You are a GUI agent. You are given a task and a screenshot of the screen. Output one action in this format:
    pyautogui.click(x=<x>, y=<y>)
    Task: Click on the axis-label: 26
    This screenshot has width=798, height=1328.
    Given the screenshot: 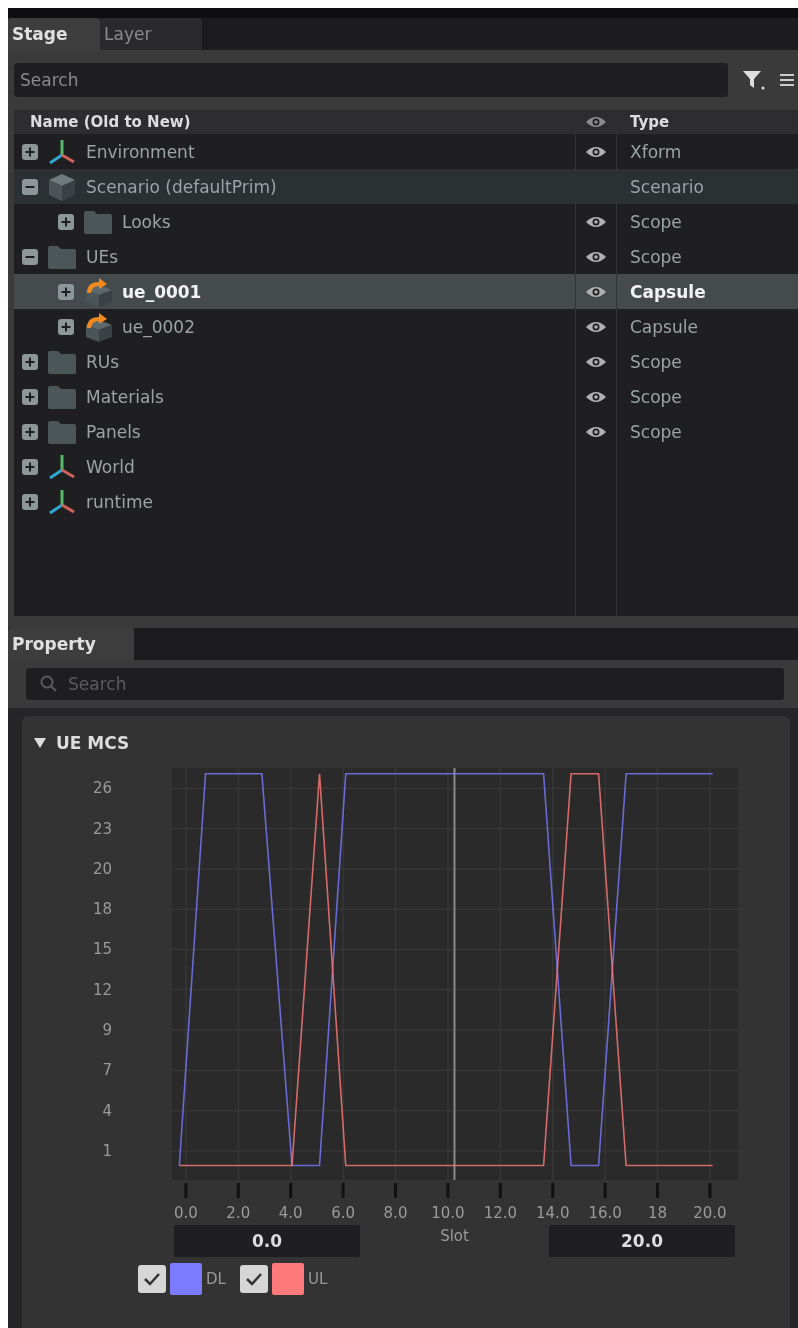 What is the action you would take?
    pyautogui.click(x=102, y=788)
    